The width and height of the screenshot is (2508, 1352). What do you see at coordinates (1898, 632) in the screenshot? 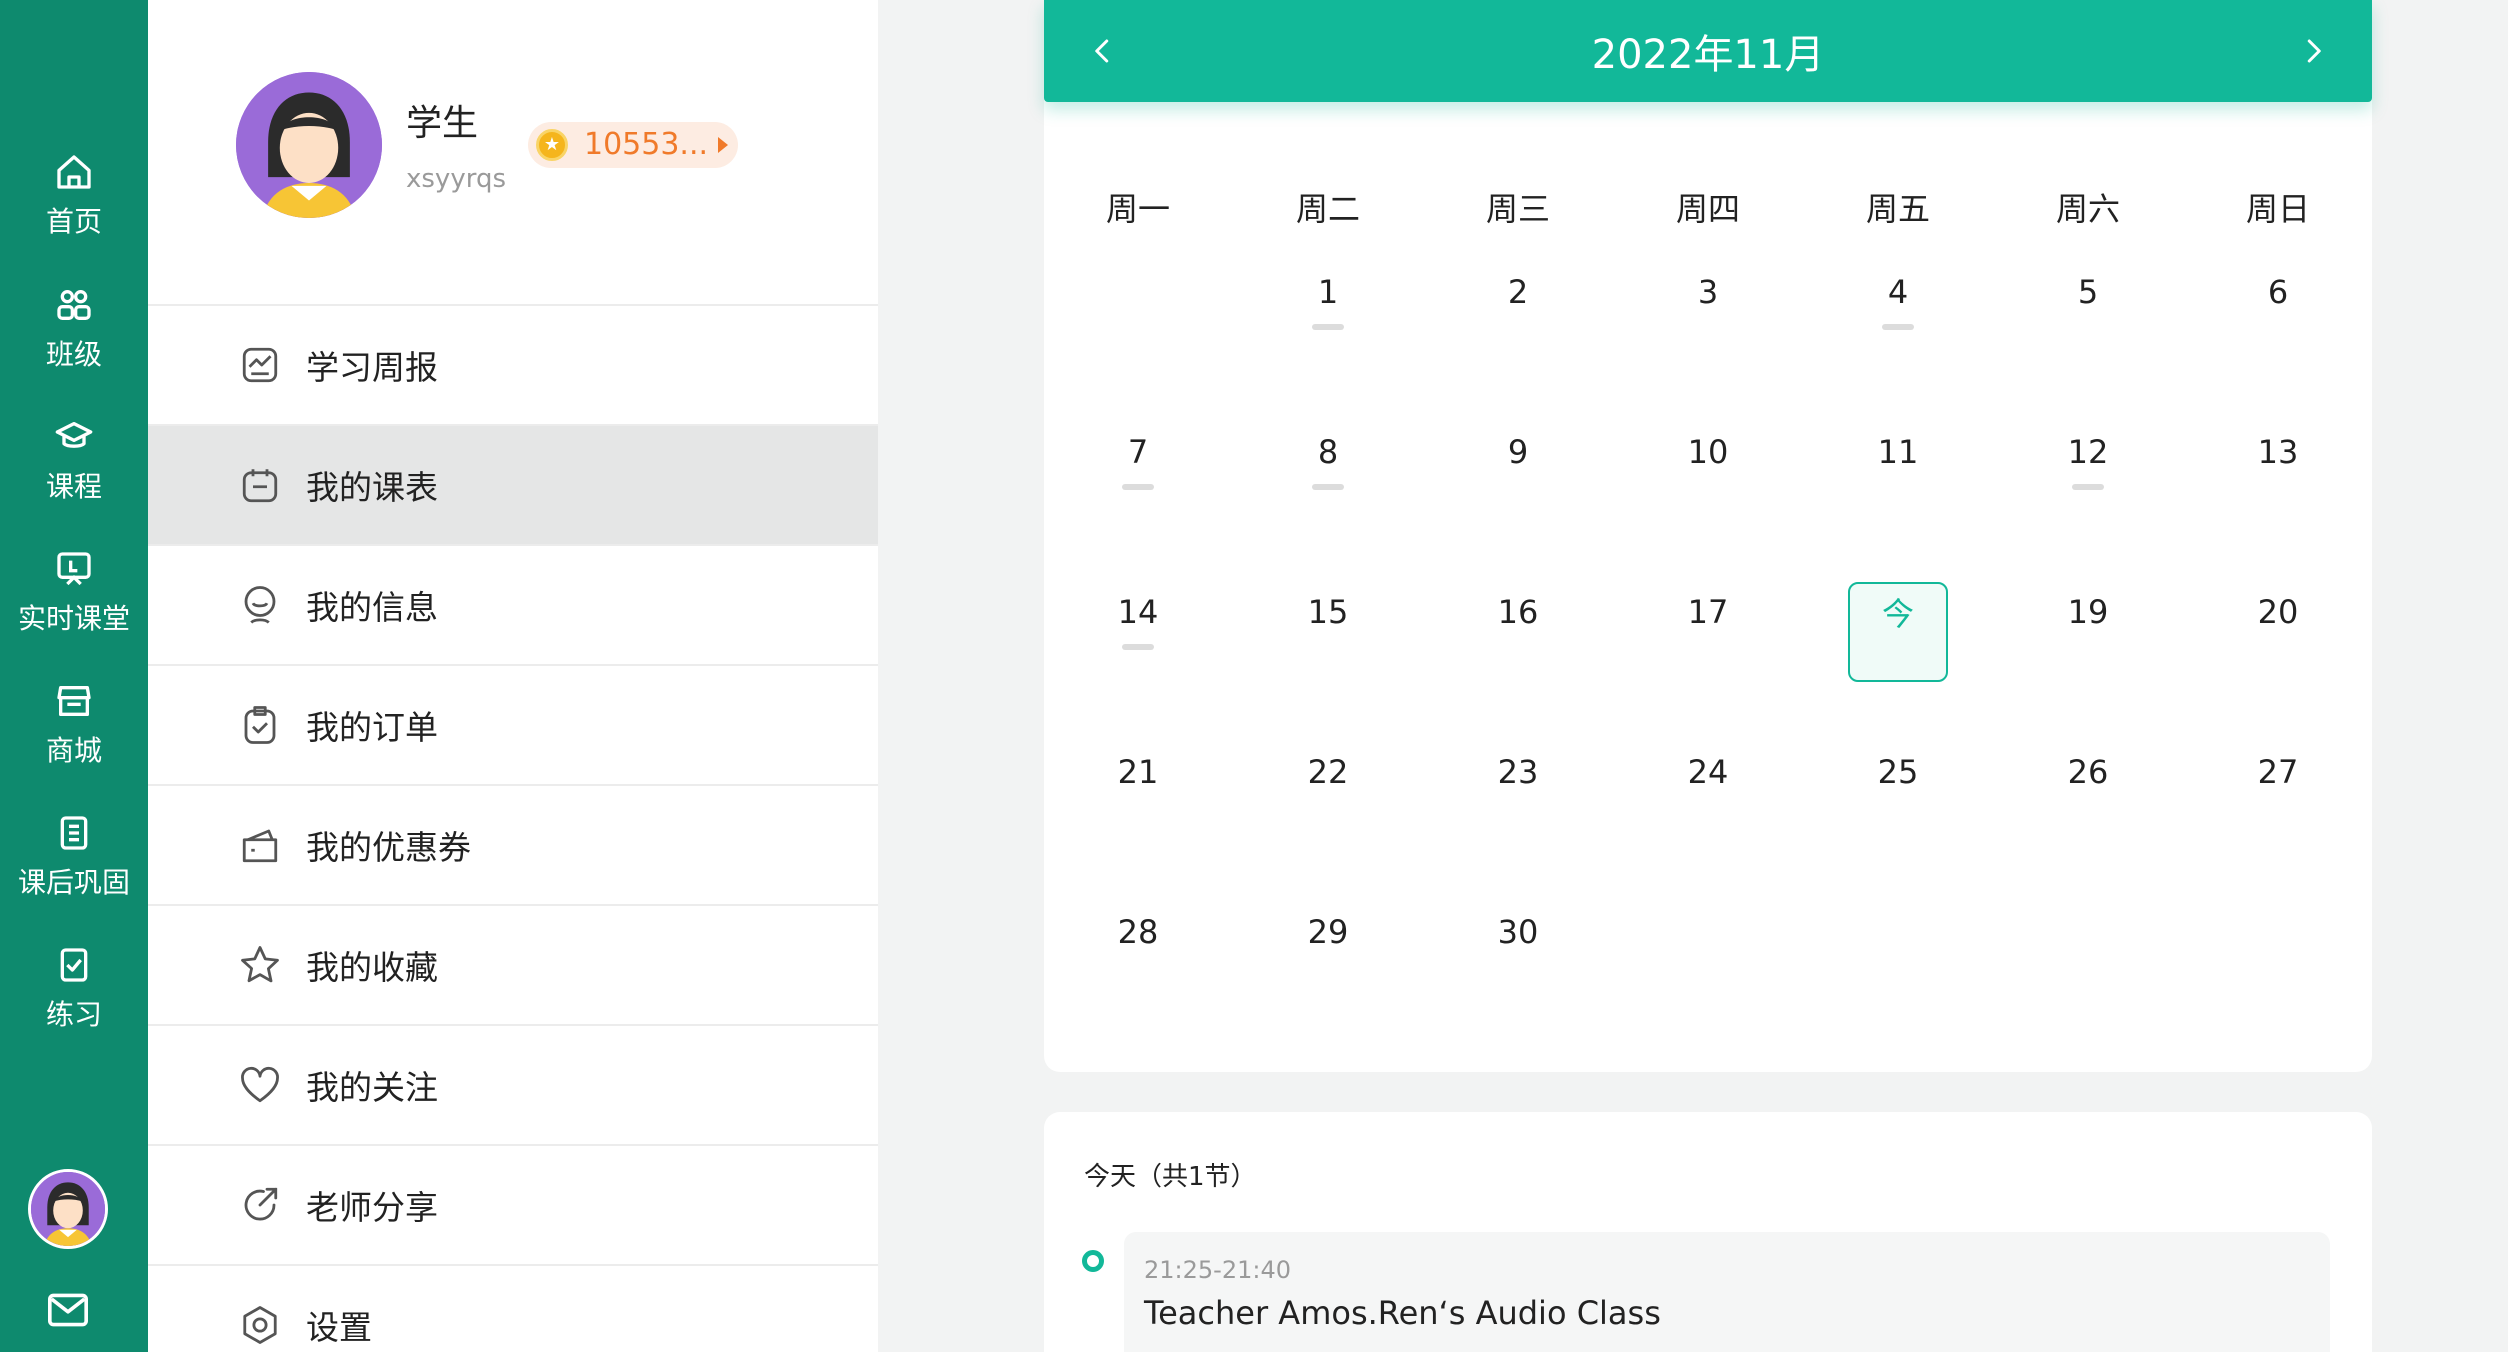
I see `calendar-day-today: 今` at bounding box center [1898, 632].